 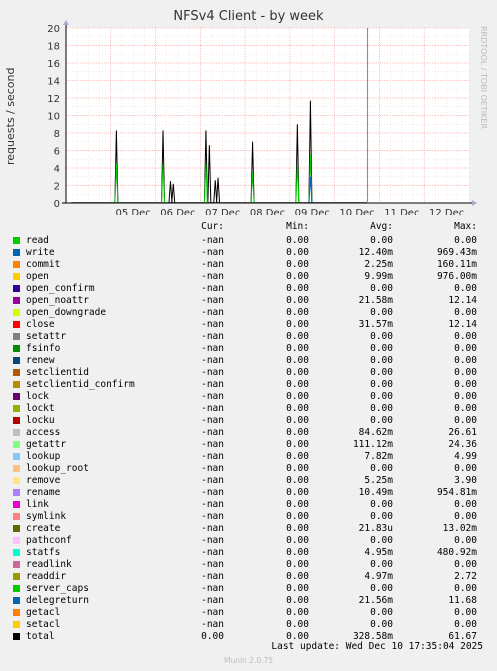 I want to click on legend-row: statfs -nan 0.00 4.95m 480.92m, so click(x=248, y=553).